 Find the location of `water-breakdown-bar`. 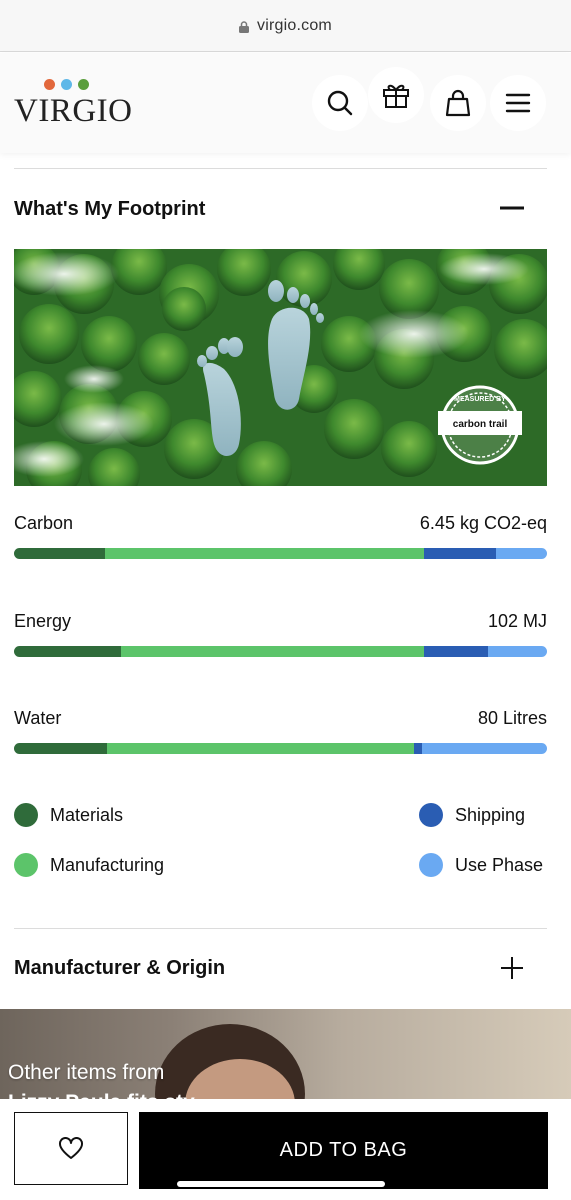

water-breakdown-bar is located at coordinates (280, 748).